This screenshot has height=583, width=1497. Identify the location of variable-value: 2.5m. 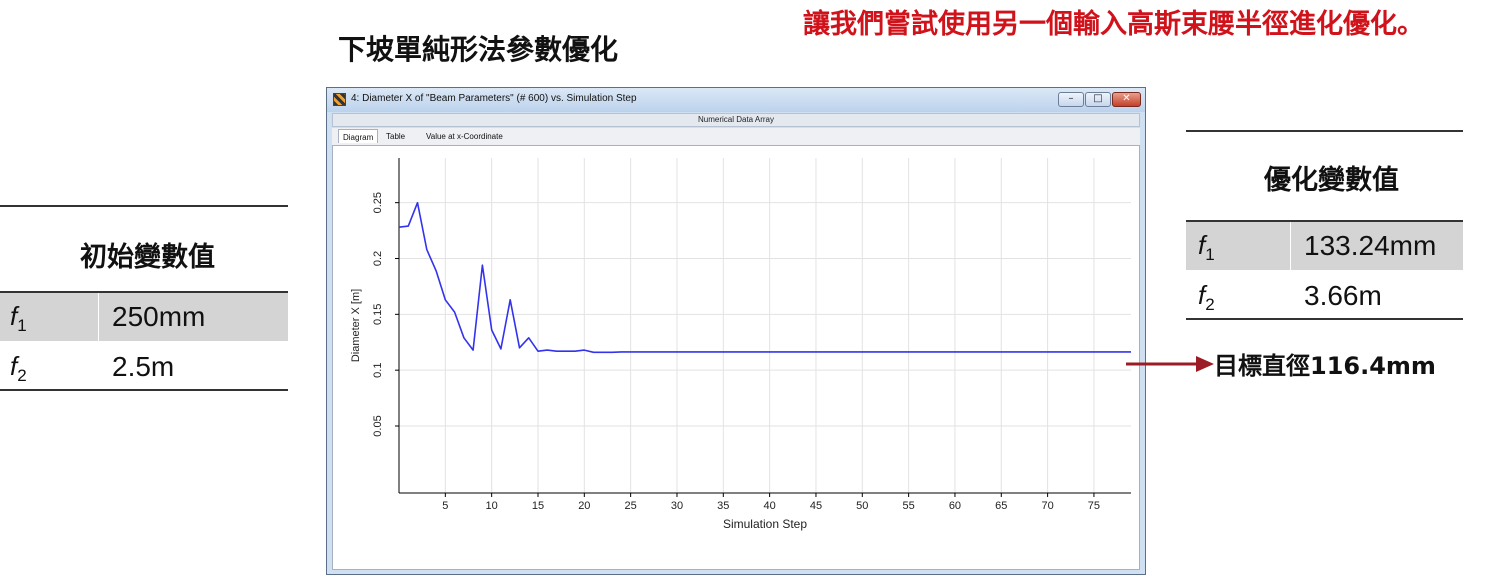
(143, 366).